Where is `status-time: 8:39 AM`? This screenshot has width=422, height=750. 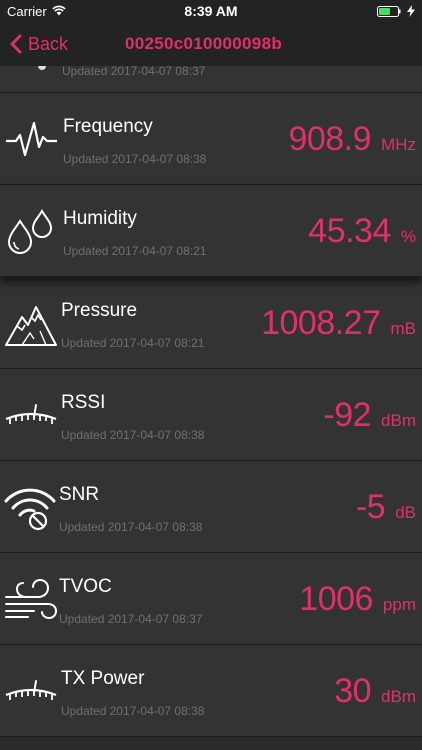
status-time: 8:39 AM is located at coordinates (211, 11).